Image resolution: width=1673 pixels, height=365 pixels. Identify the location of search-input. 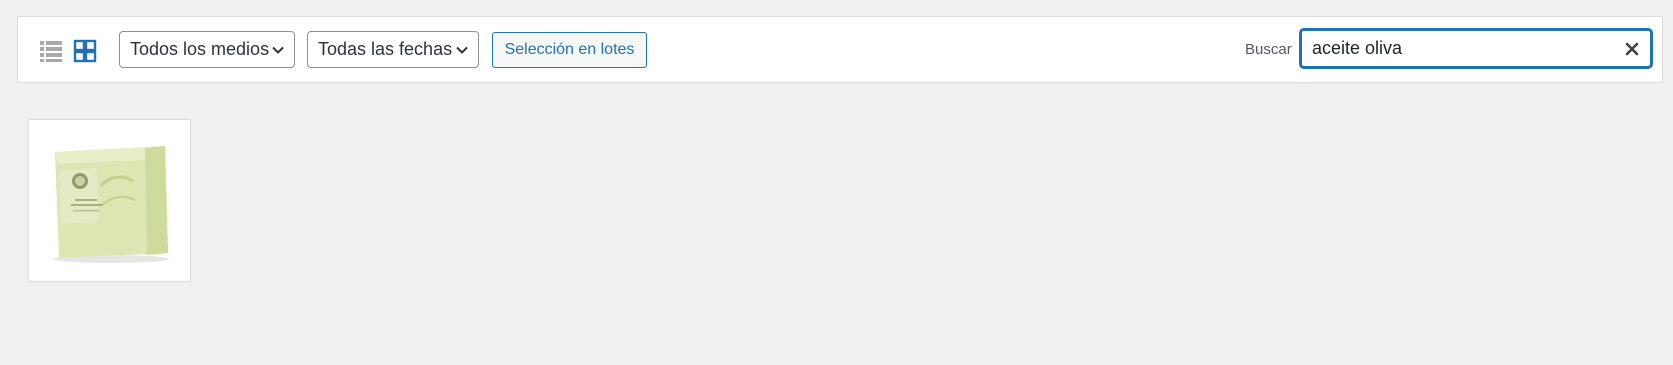
(1476, 48).